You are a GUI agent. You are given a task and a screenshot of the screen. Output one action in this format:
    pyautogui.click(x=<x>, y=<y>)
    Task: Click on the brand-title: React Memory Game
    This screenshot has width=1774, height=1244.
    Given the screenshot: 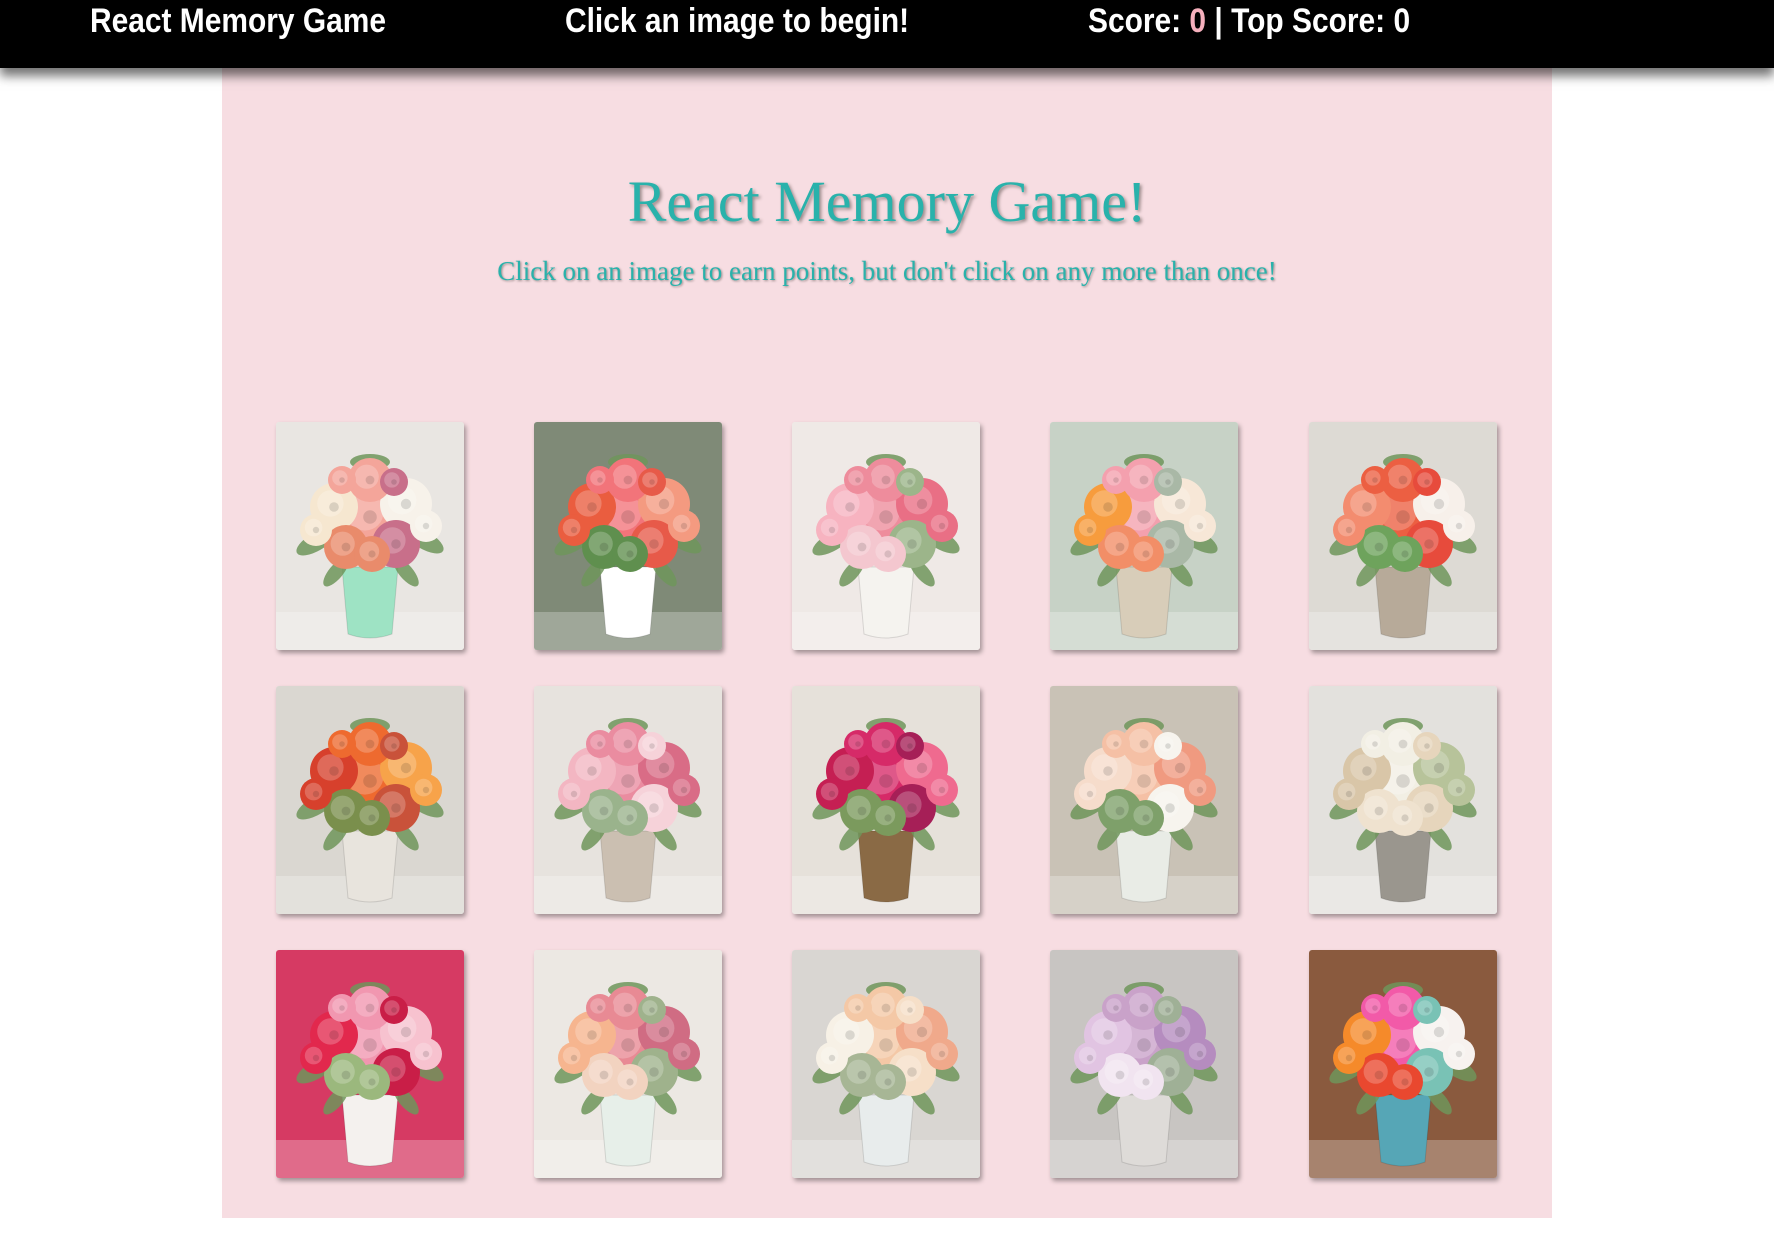 What is the action you would take?
    pyautogui.click(x=238, y=21)
    